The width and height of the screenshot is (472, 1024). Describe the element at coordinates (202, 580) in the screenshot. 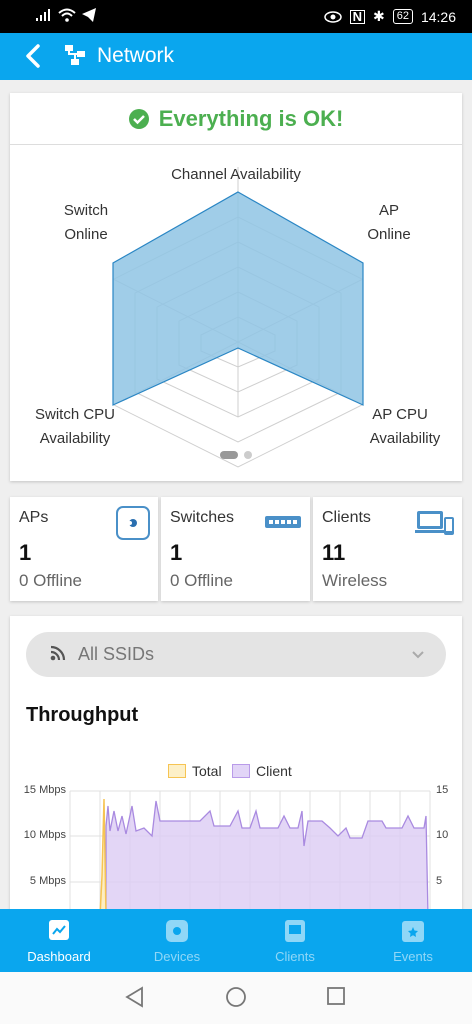

I see `switches-offline: 0 Offline` at that location.